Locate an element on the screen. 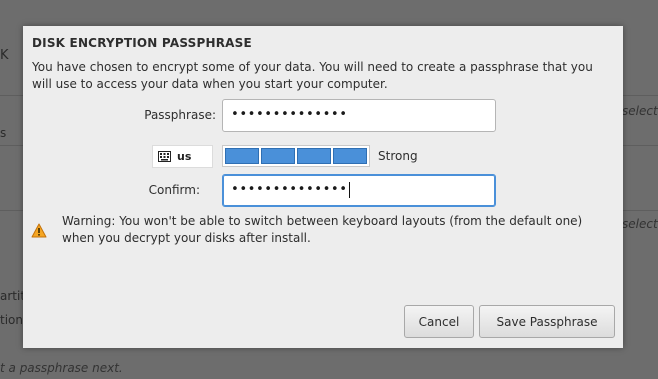 This screenshot has width=658, height=379. passphrase-label: Passphrase: is located at coordinates (180, 115).